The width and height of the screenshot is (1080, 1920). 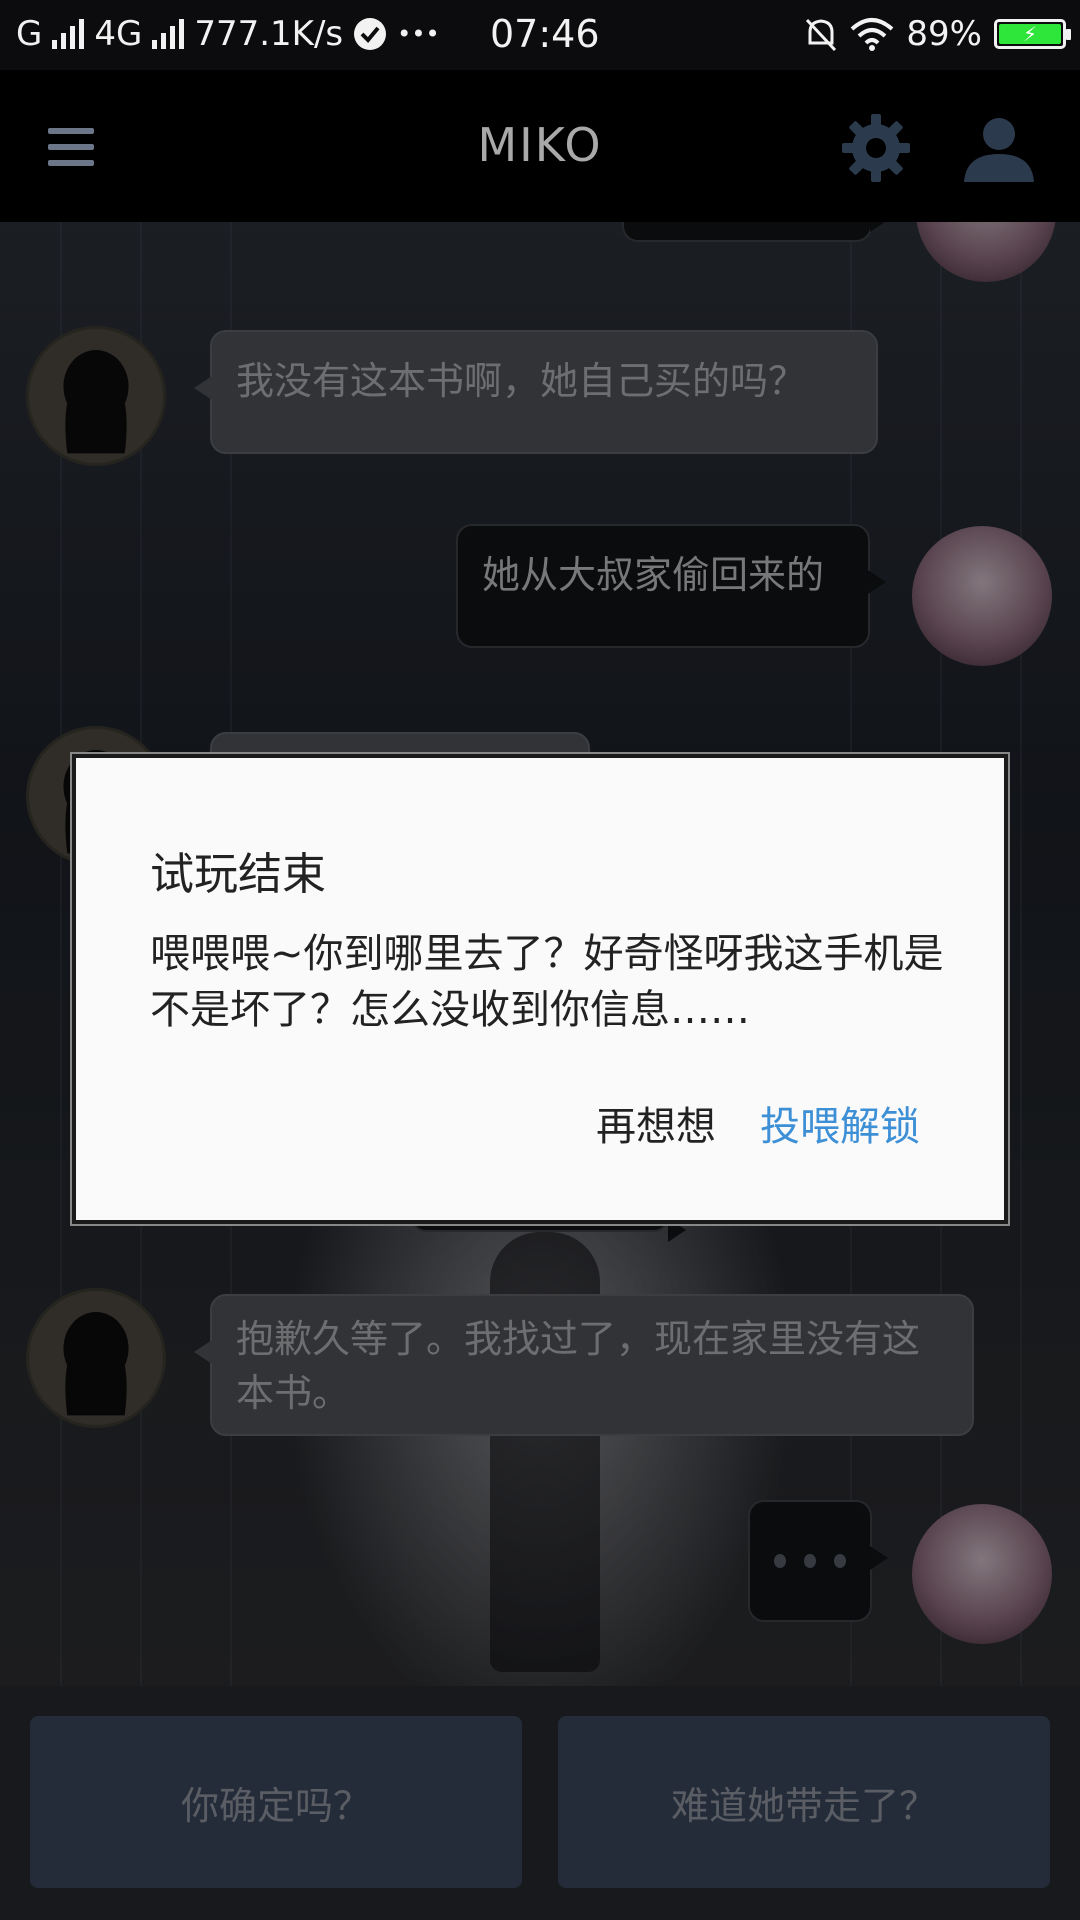 I want to click on battery-percent: 89%, so click(x=944, y=34).